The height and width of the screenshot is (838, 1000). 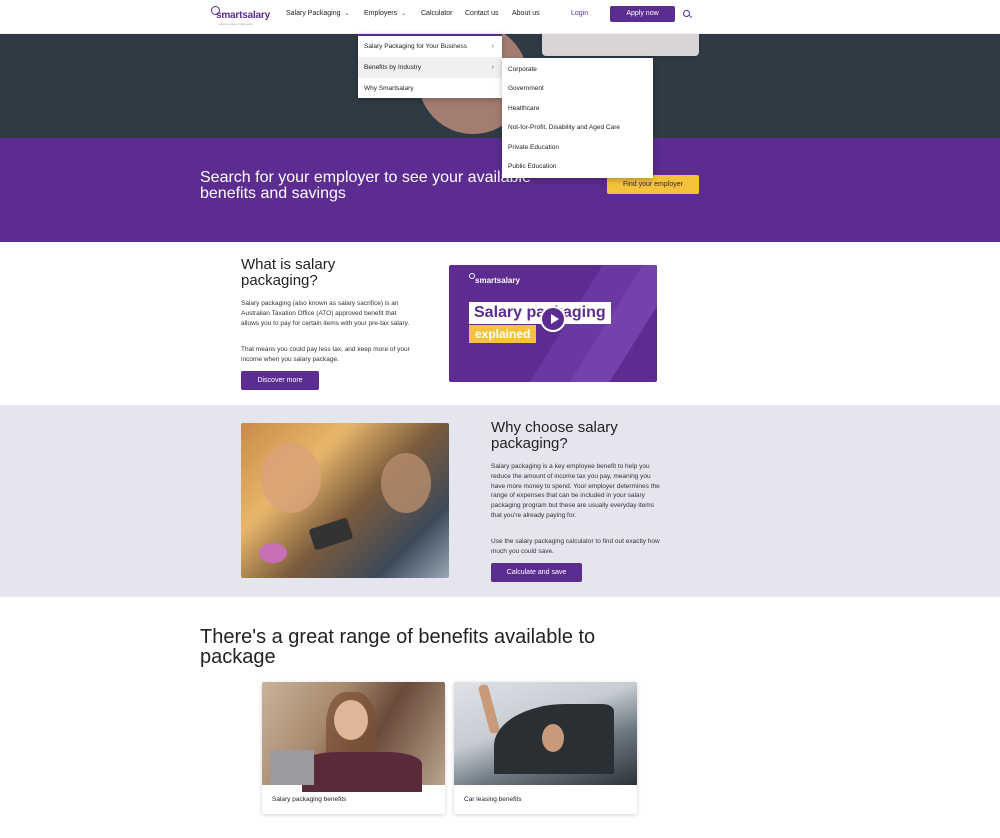 I want to click on apply-now-button: Apply now, so click(x=642, y=14).